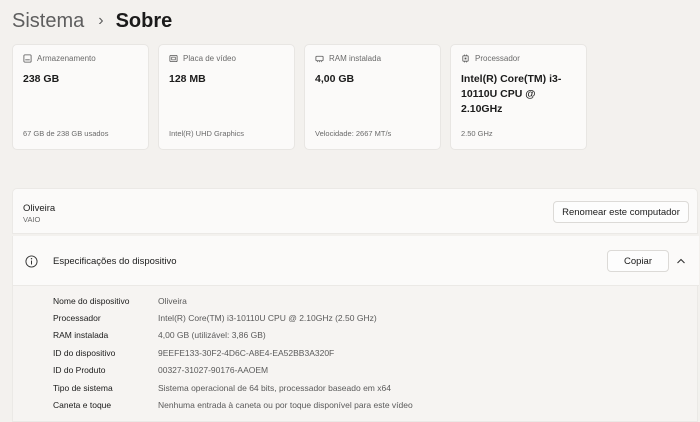 This screenshot has width=700, height=422. I want to click on specs-header: Especificações do dispositivo Copiar, so click(356, 261).